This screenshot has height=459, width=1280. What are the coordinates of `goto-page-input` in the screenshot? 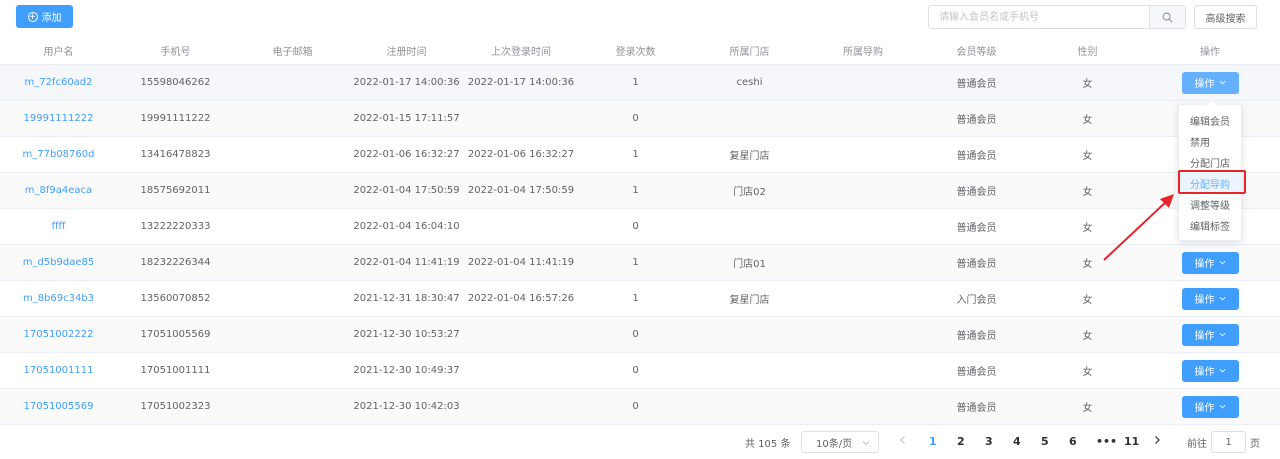 It's located at (1228, 442).